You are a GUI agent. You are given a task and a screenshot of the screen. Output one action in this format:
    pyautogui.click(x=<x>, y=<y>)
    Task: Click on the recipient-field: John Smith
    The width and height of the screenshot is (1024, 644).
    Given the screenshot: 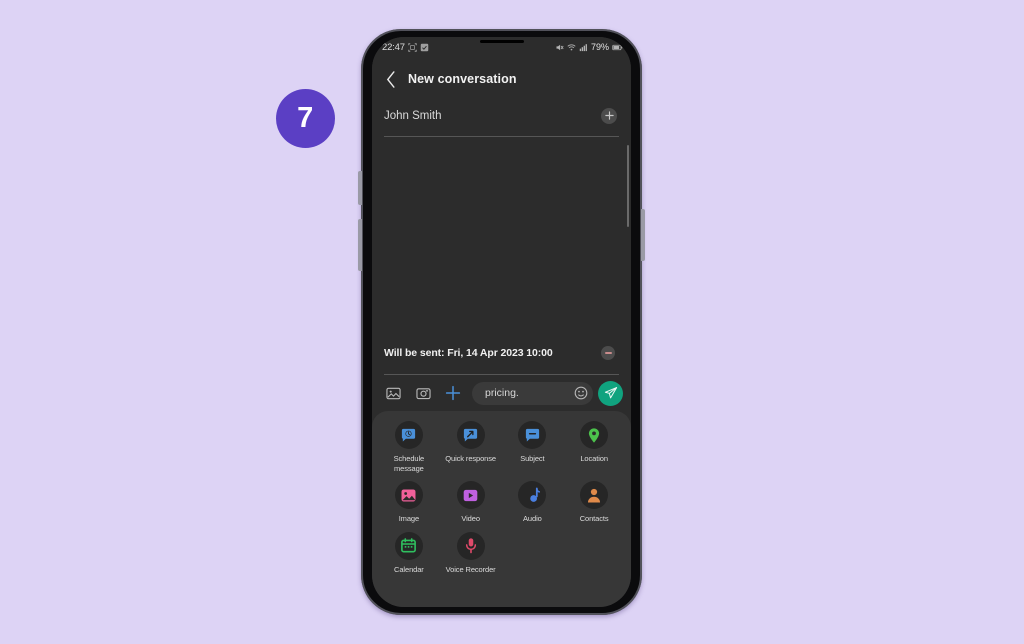 What is the action you would take?
    pyautogui.click(x=501, y=119)
    